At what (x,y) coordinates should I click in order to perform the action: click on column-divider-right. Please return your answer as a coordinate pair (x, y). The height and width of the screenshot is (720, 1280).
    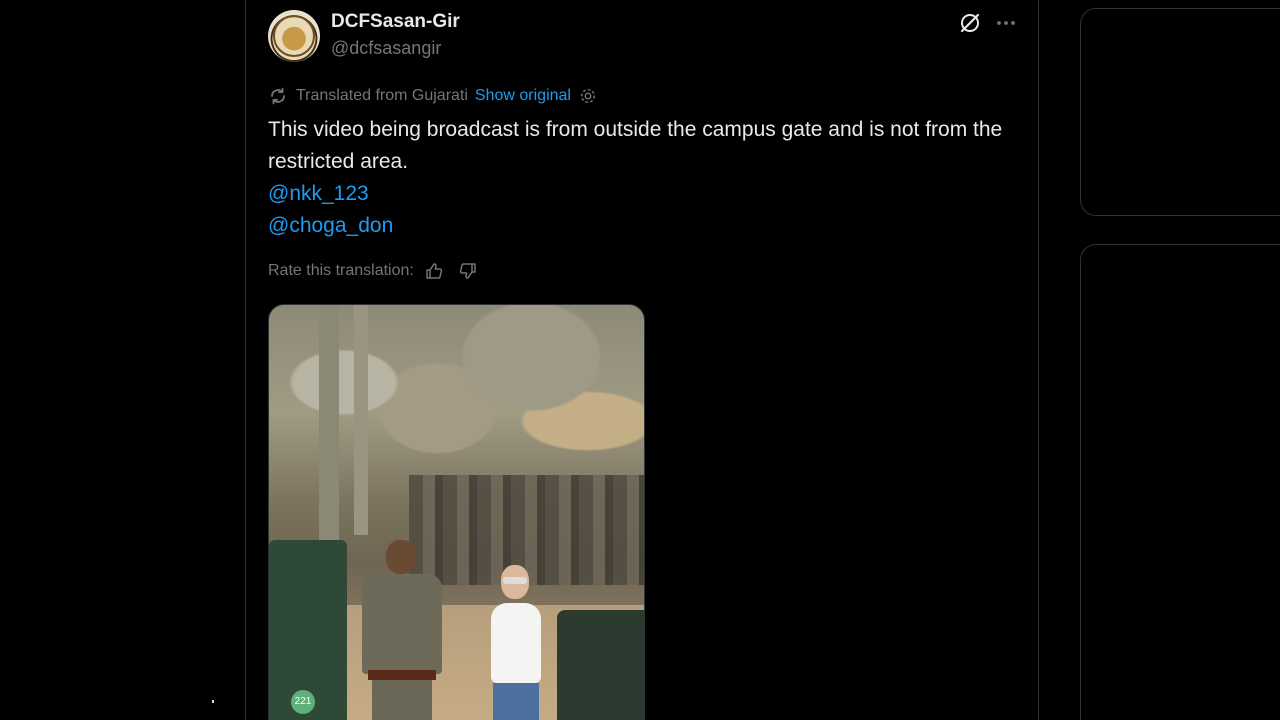
    Looking at the image, I should click on (1038, 360).